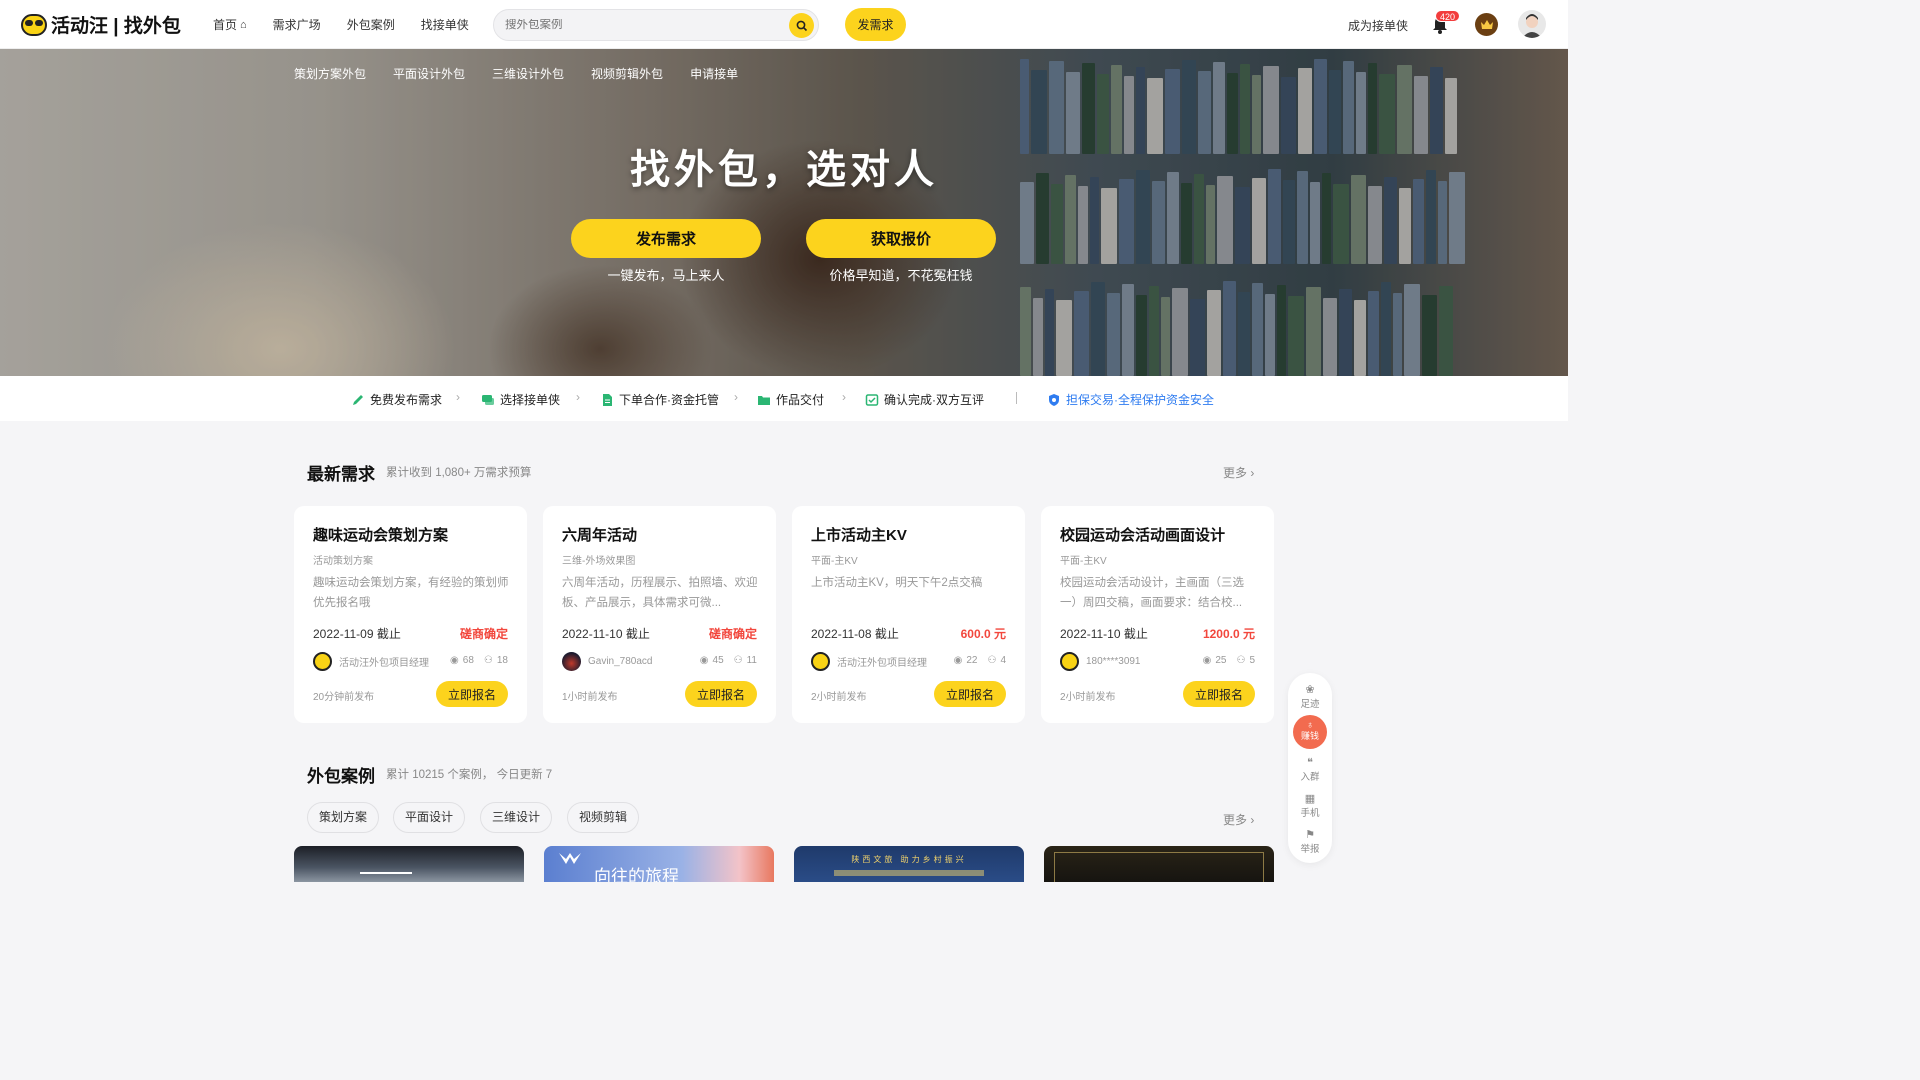 The height and width of the screenshot is (1080, 1920). Describe the element at coordinates (1228, 660) in the screenshot. I see `card-stats: ◉ 25 ⚇ 5` at that location.